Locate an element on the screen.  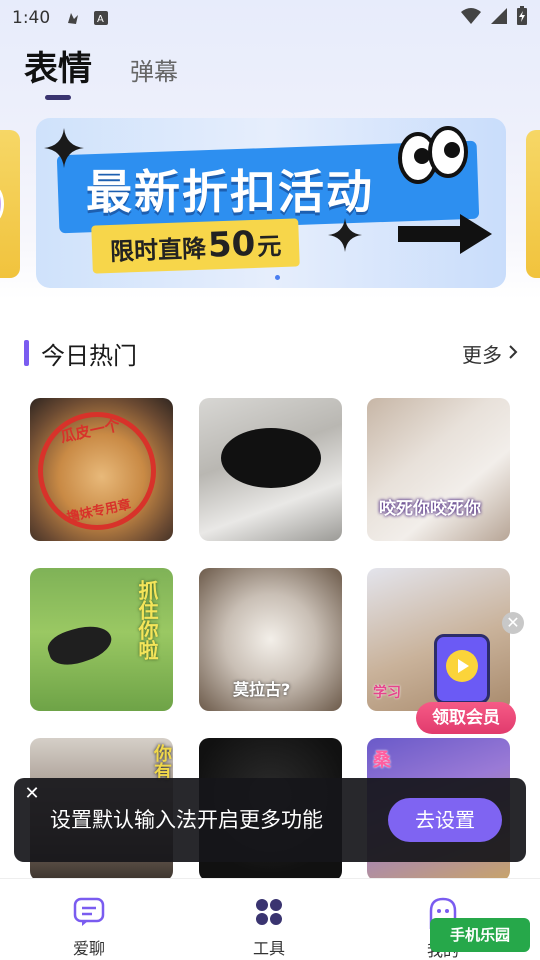
promo-close-button: ✕ is located at coordinates (513, 623).